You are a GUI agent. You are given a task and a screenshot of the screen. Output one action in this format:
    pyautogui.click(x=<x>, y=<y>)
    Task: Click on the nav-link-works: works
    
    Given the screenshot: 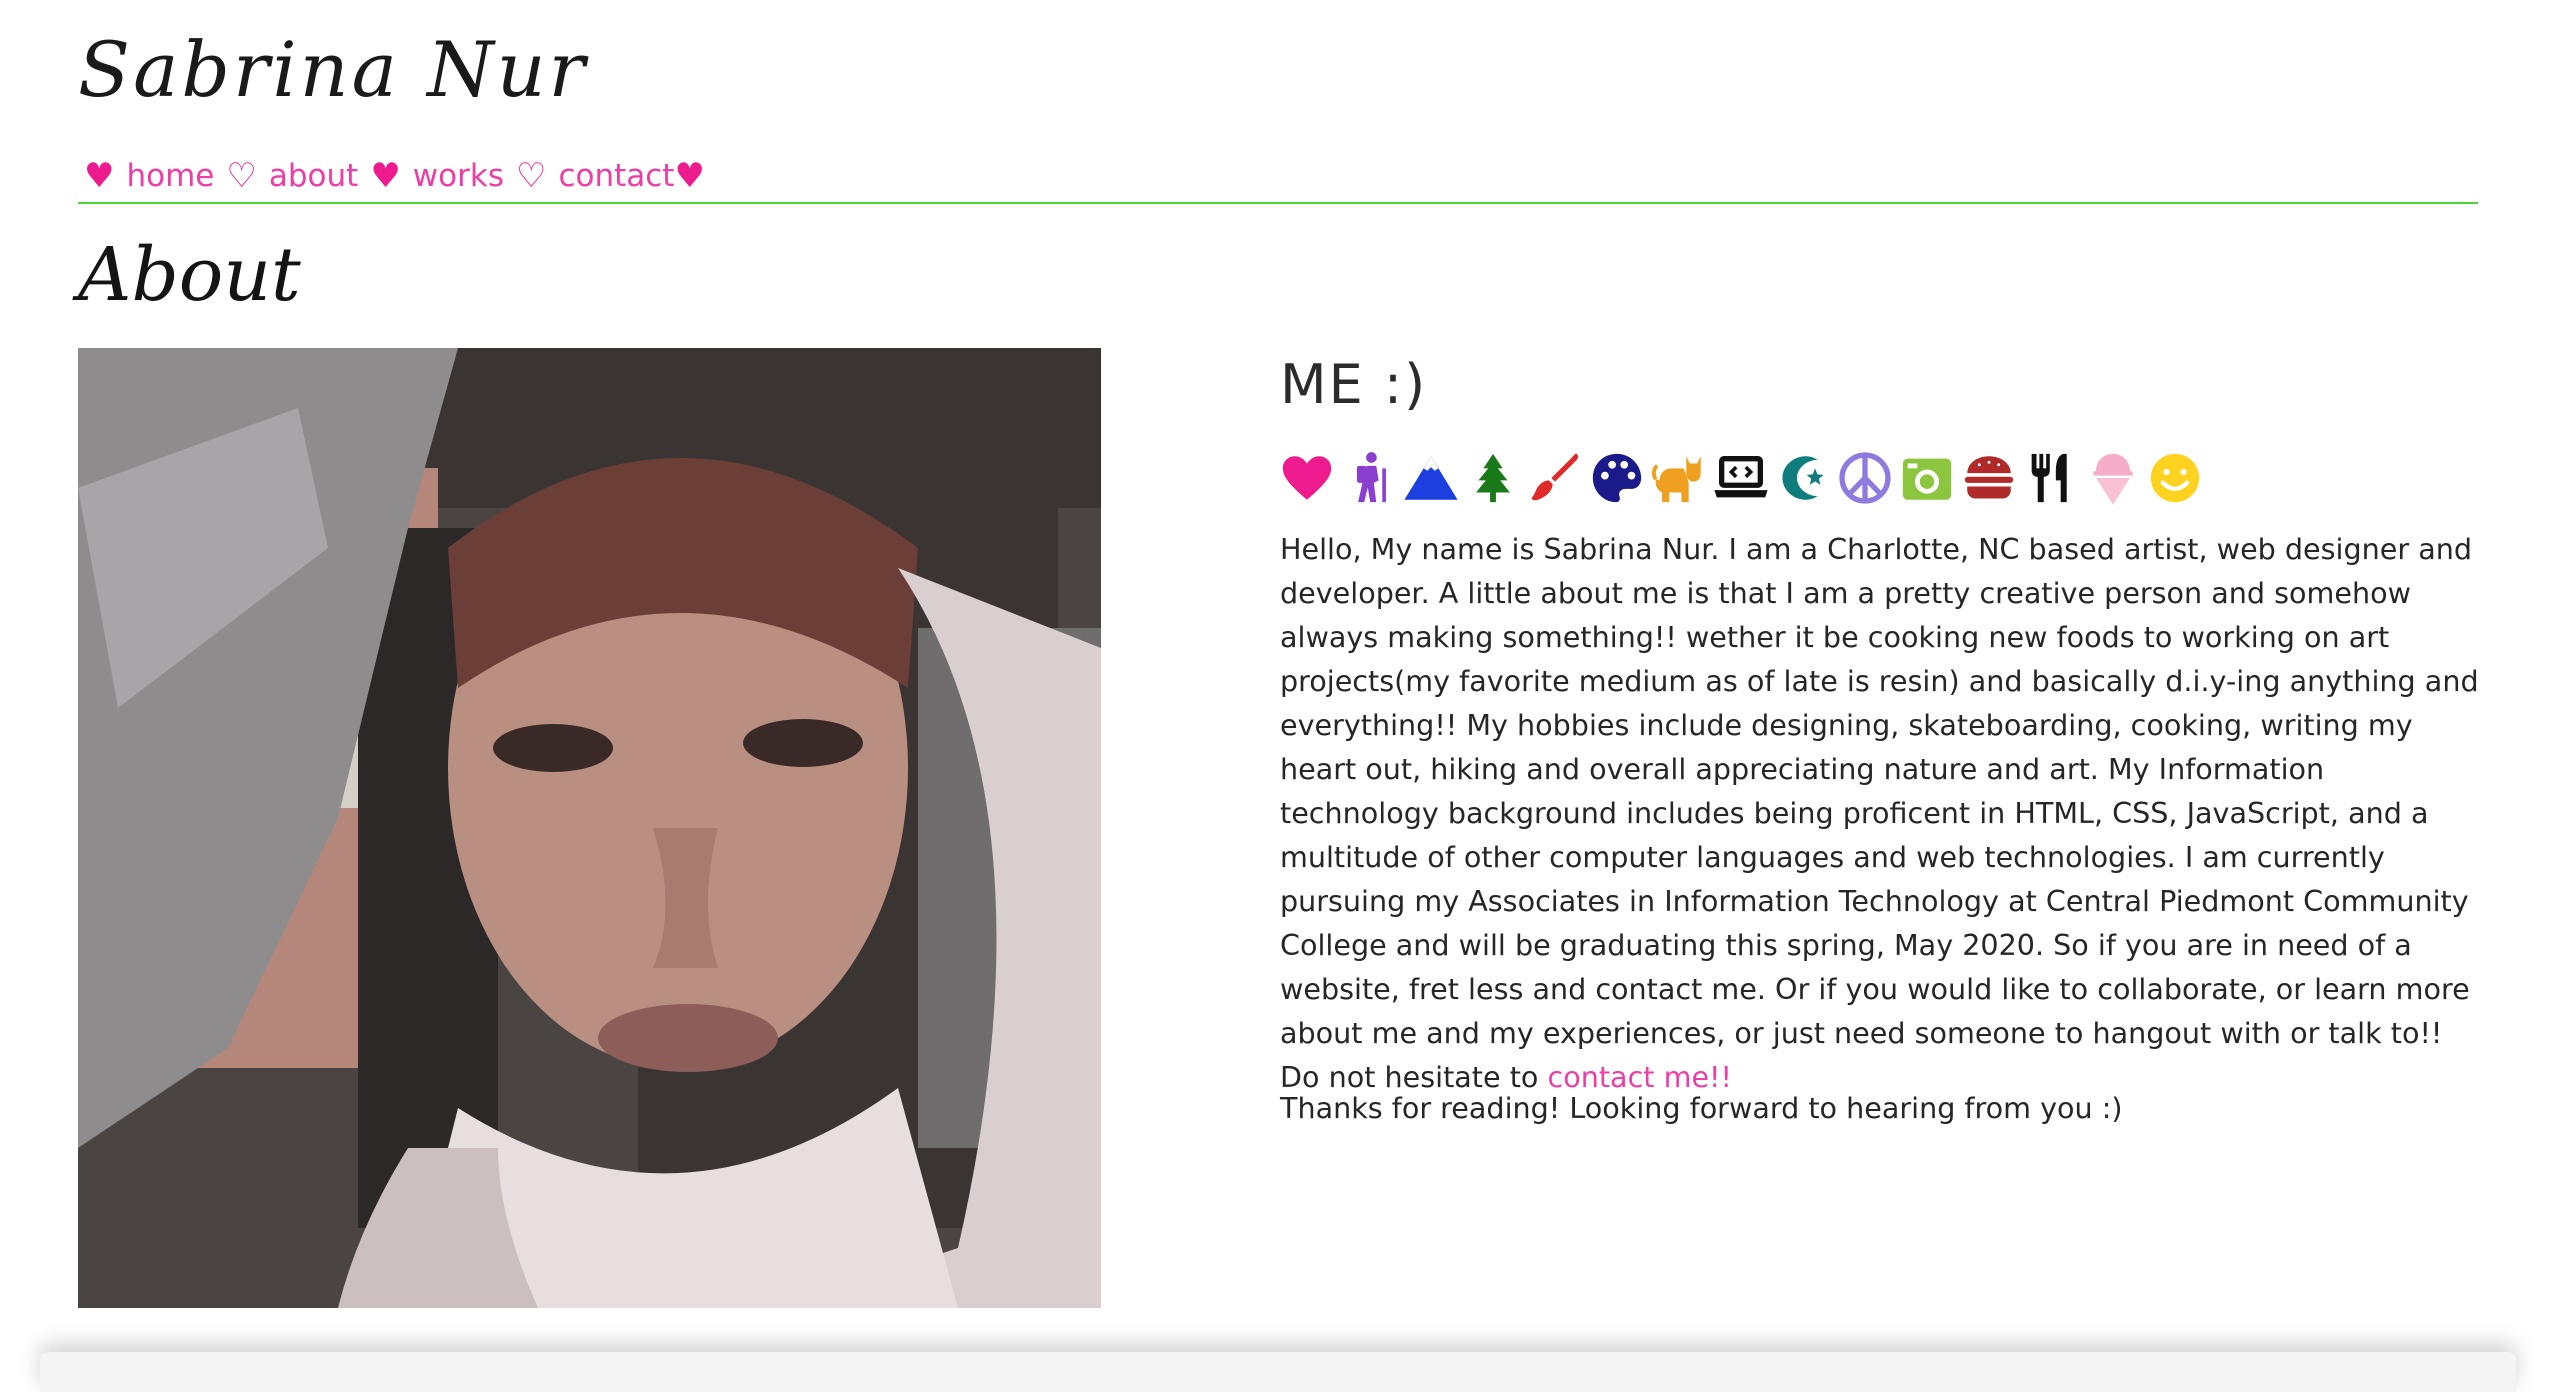 What is the action you would take?
    pyautogui.click(x=458, y=176)
    